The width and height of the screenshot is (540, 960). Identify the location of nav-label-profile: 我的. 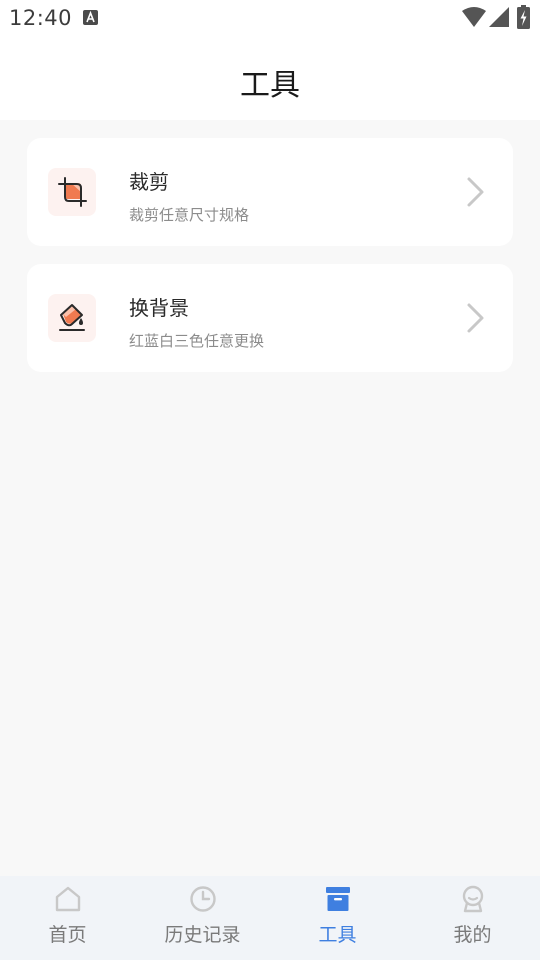
(472, 935).